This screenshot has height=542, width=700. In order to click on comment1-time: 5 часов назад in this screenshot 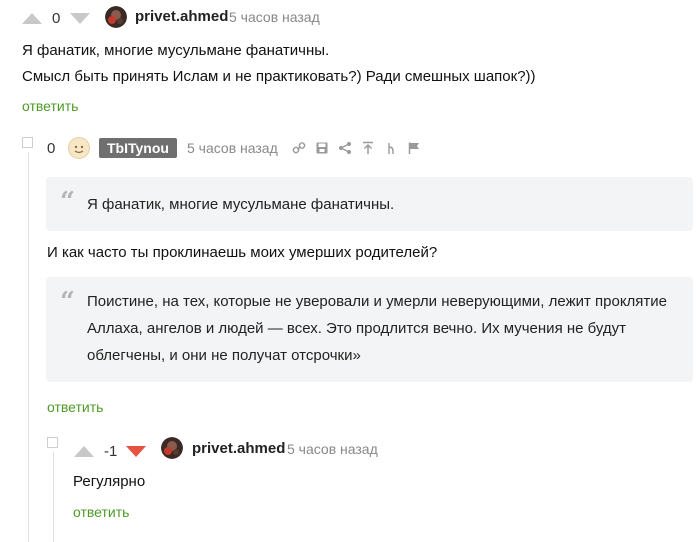, I will do `click(274, 17)`.